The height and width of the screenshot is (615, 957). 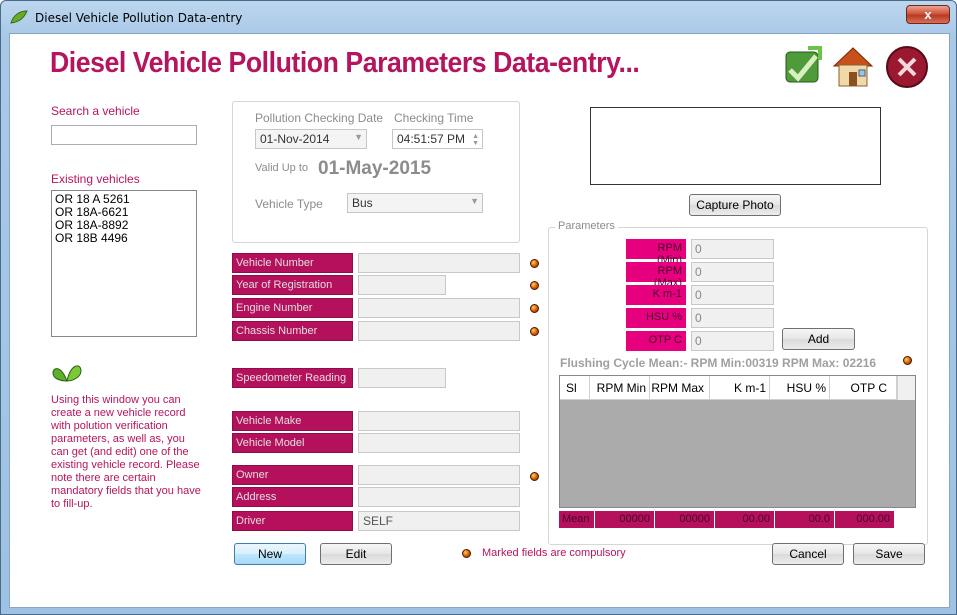 I want to click on column-header: RPM Min, so click(x=620, y=388).